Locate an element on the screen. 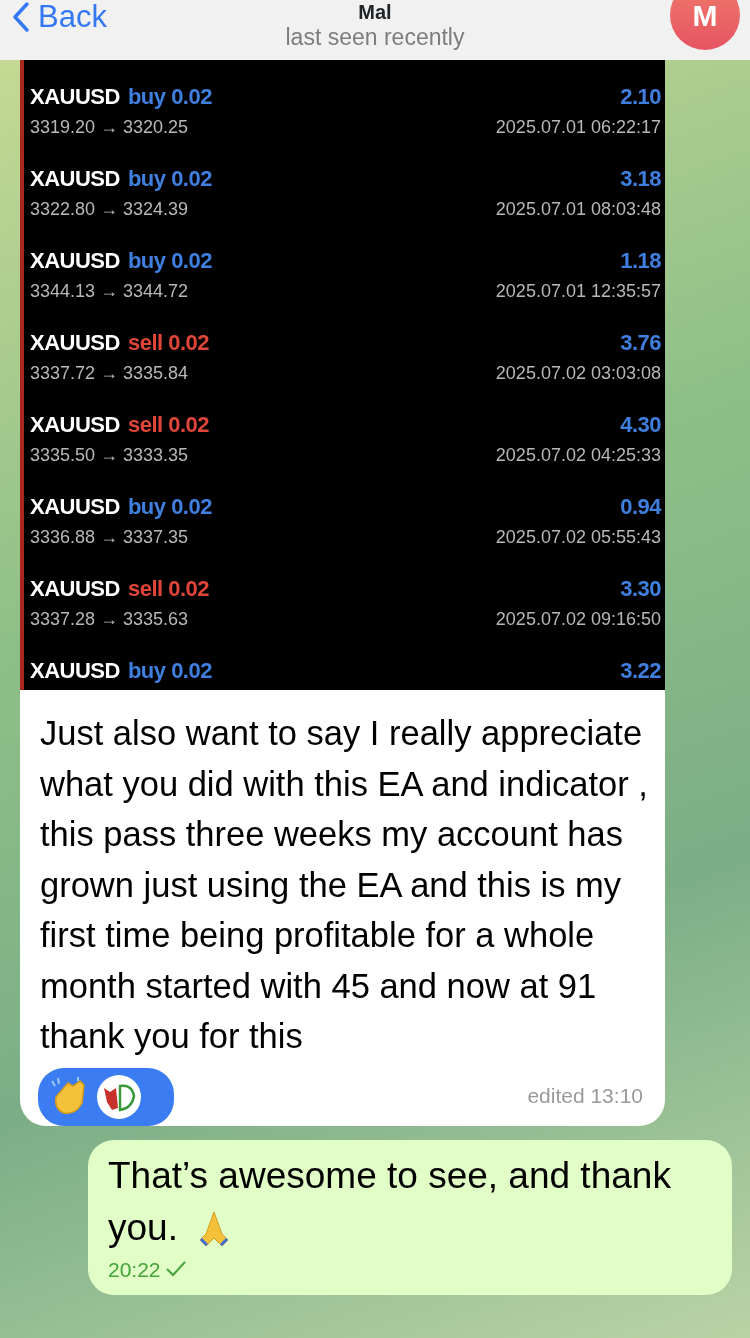 Image resolution: width=750 pixels, height=1338 pixels. profit-value: 2.10 is located at coordinates (640, 97).